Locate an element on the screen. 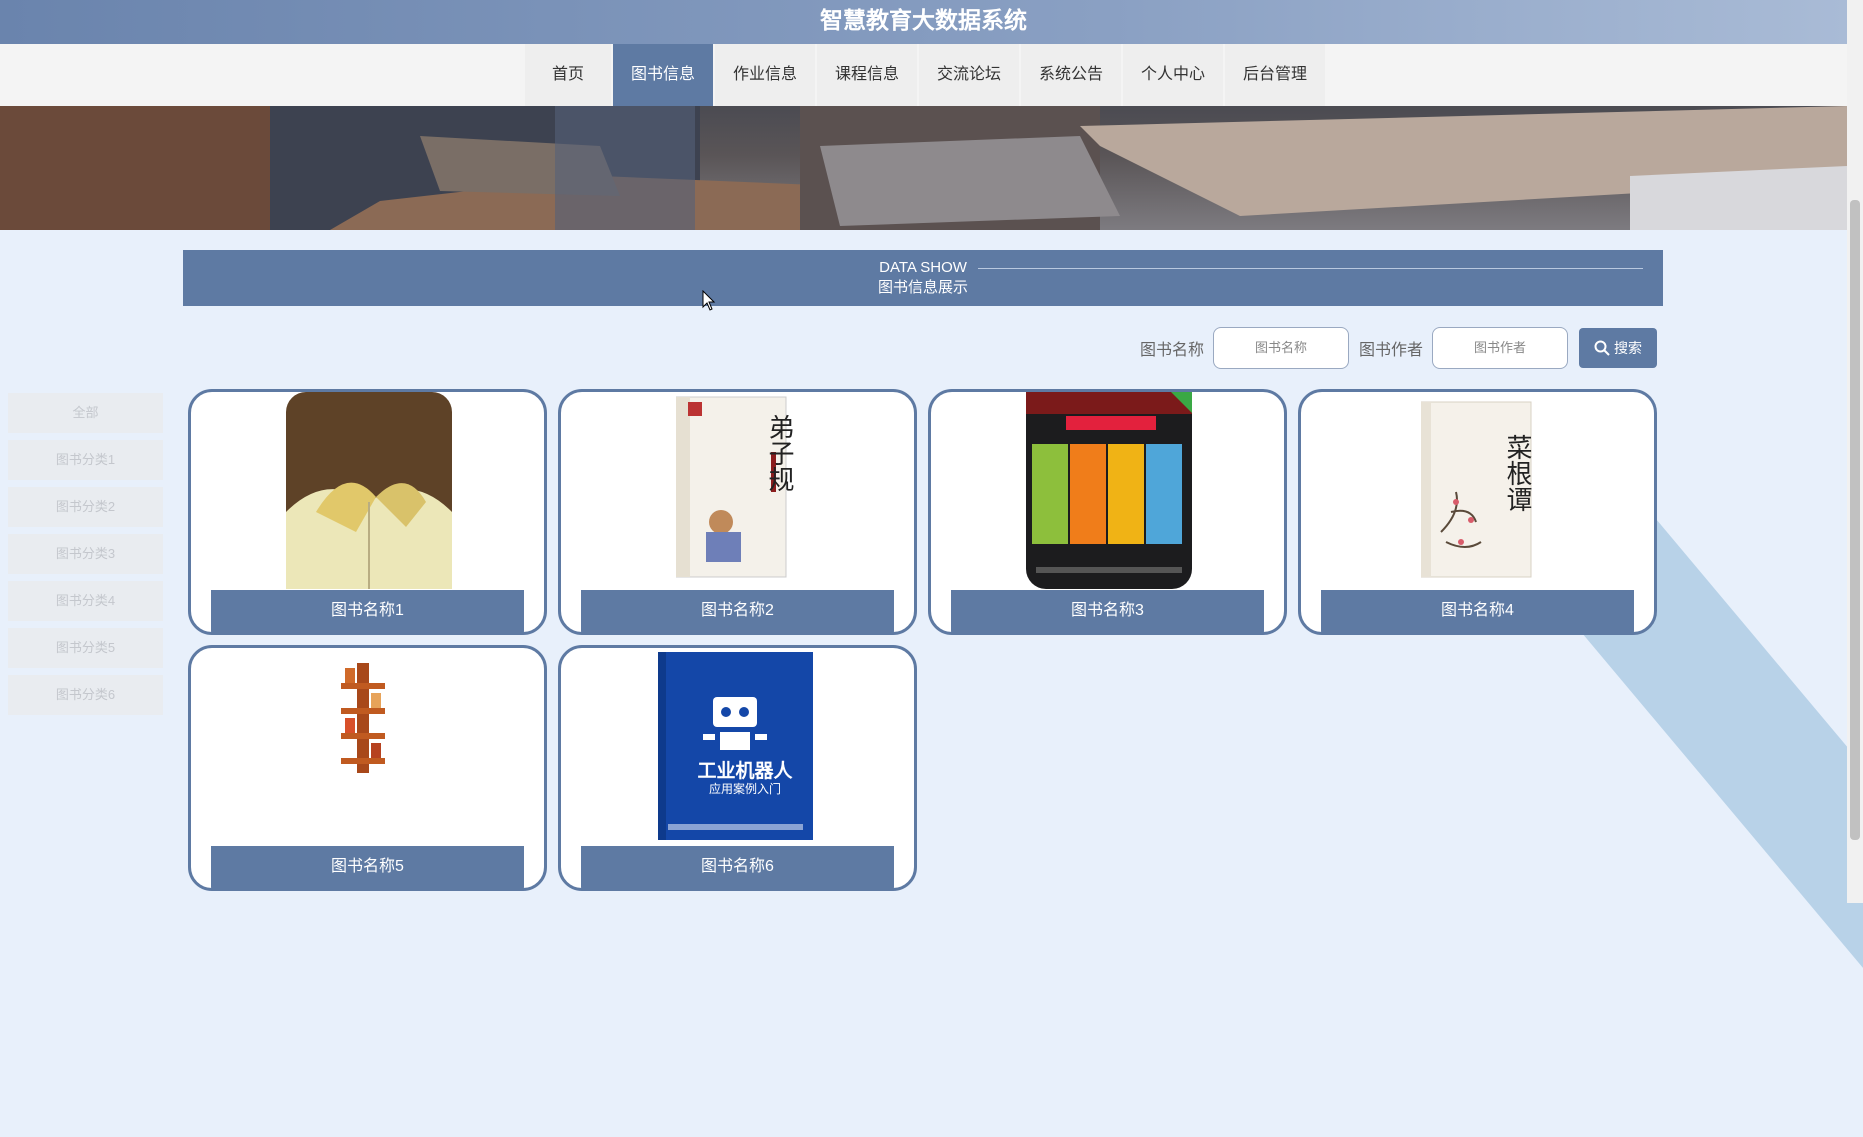 This screenshot has height=1137, width=1863. book-name: 图书名称3 is located at coordinates (1107, 611).